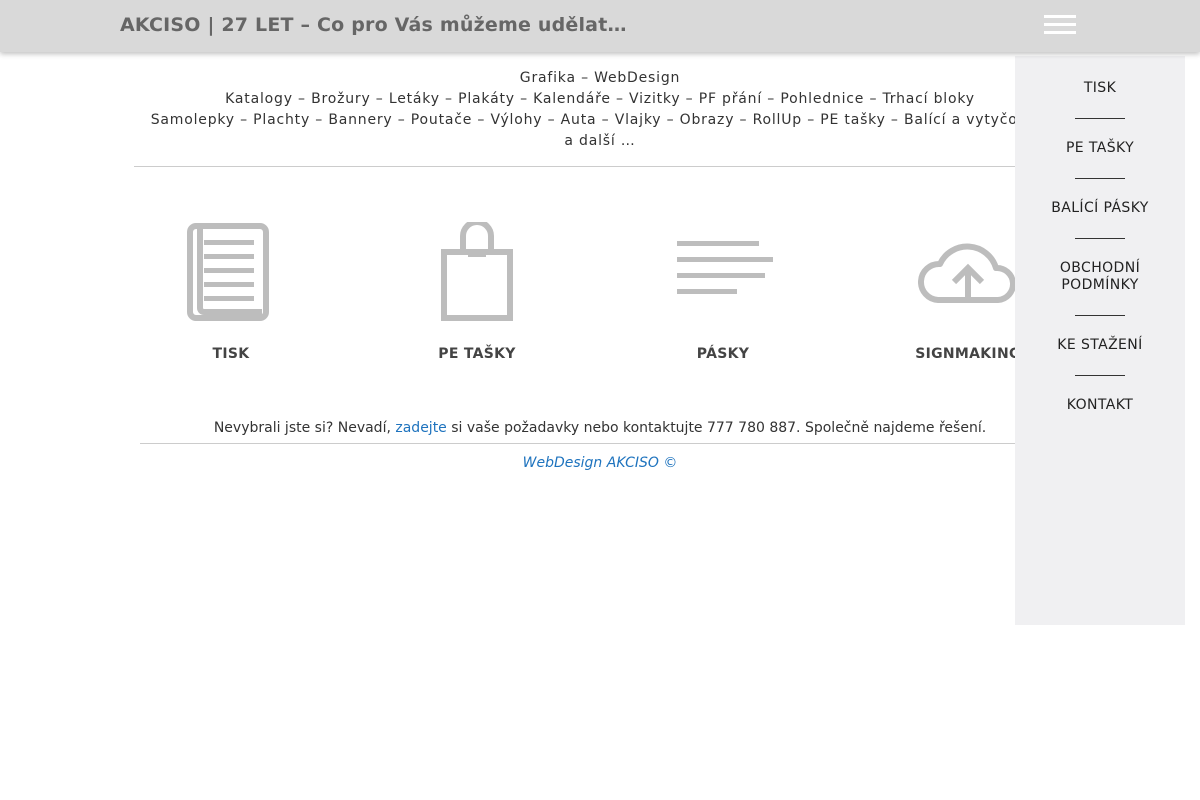  Describe the element at coordinates (600, 78) in the screenshot. I see `intro-line: Grafika – WebDesign` at that location.